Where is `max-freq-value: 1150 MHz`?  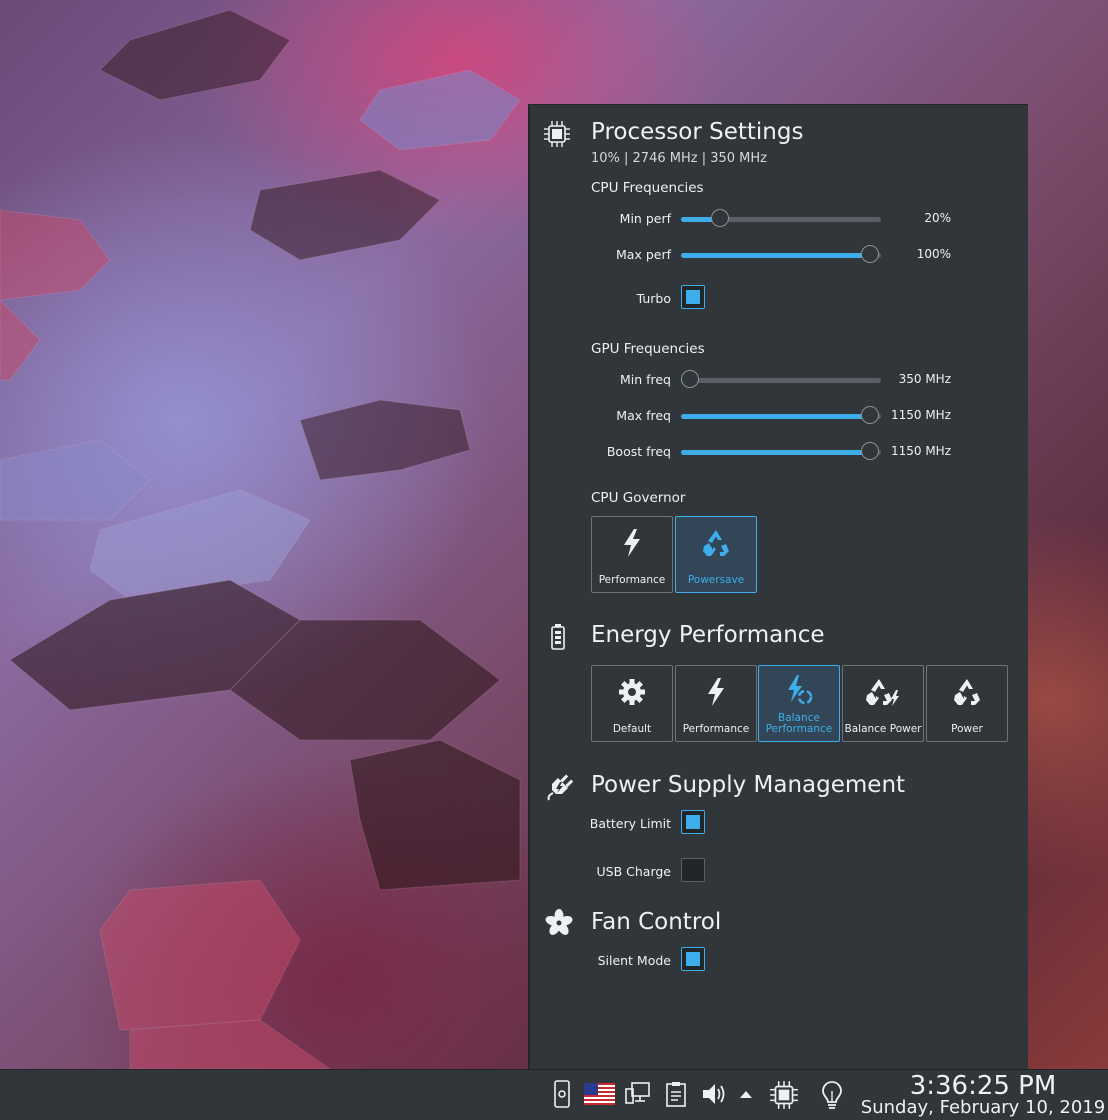
max-freq-value: 1150 MHz is located at coordinates (920, 415).